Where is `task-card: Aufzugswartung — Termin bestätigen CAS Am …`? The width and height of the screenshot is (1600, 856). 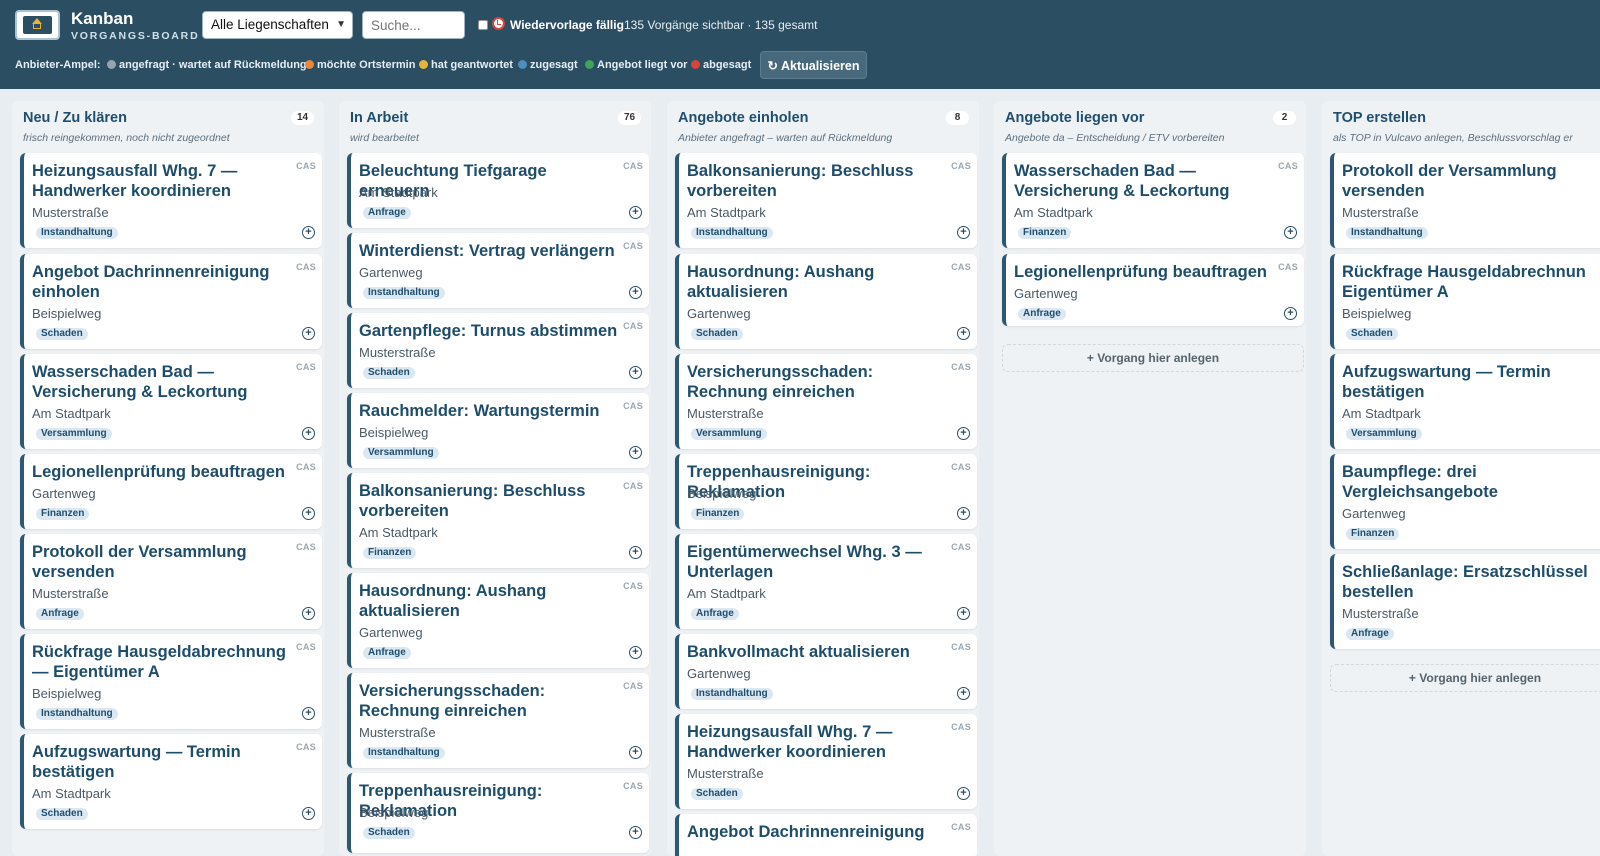 task-card: Aufzugswartung — Termin bestätigen CAS Am … is located at coordinates (171, 781).